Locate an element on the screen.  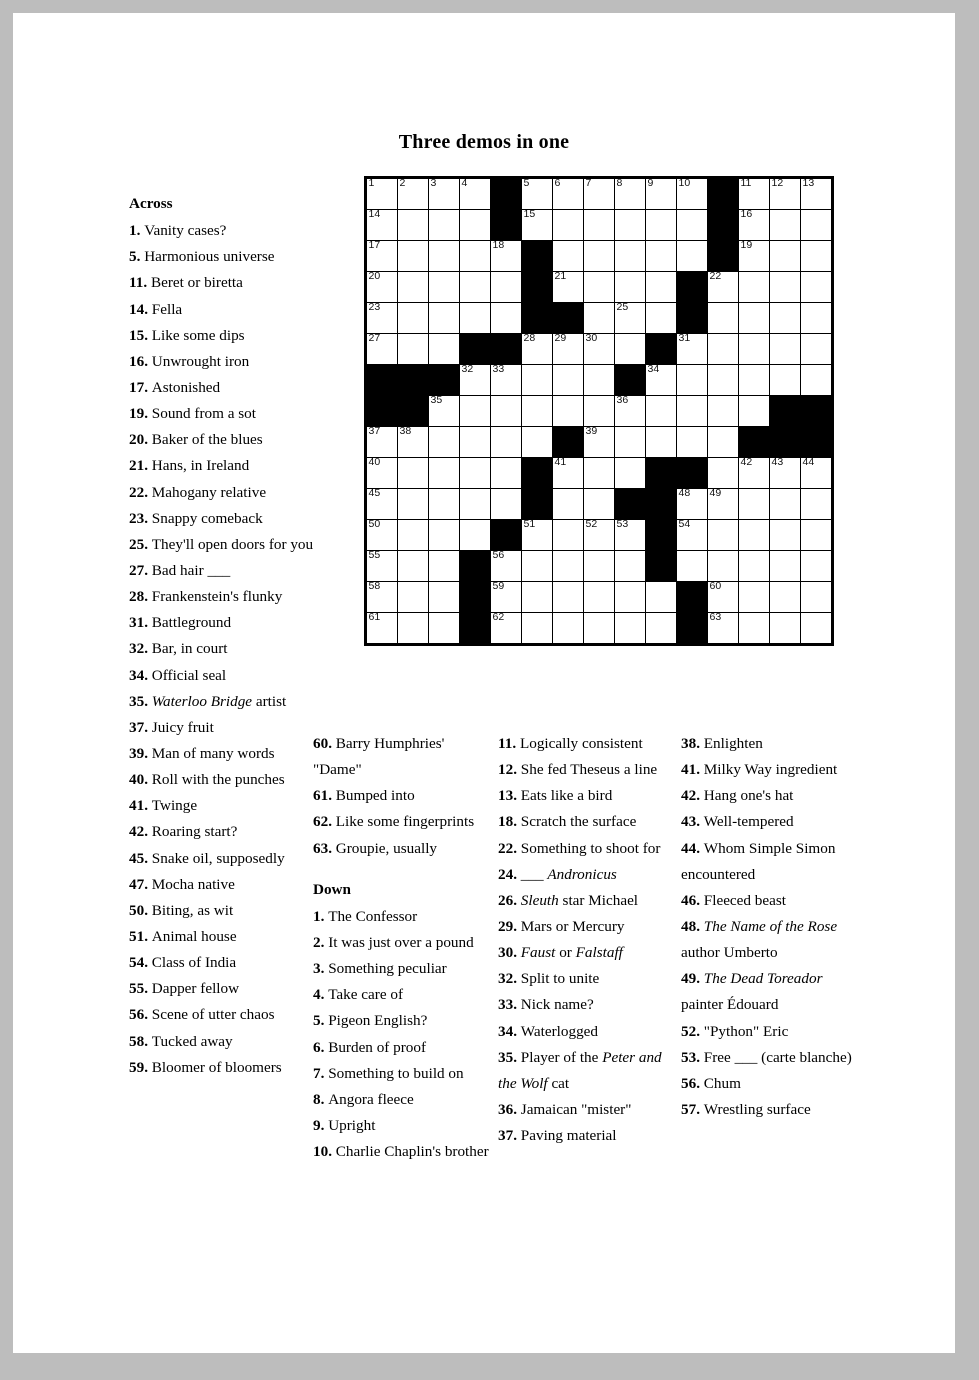
grid-cell: 61 is located at coordinates (381, 628).